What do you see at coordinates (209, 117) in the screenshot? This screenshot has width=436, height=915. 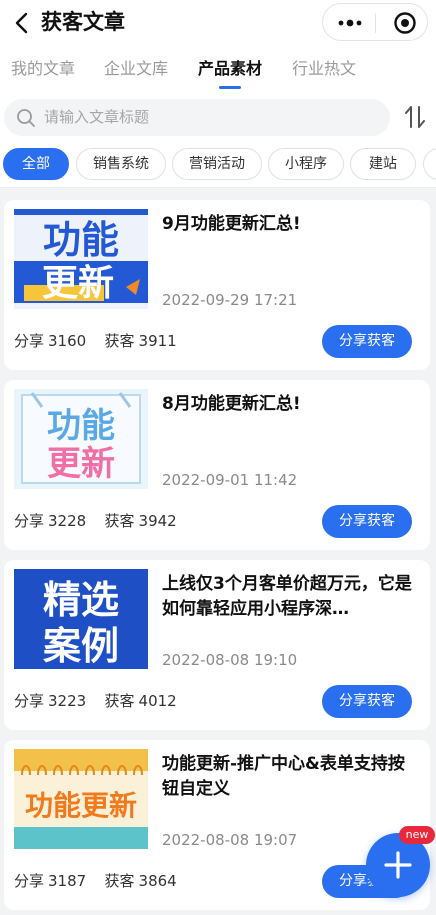 I see `search-input` at bounding box center [209, 117].